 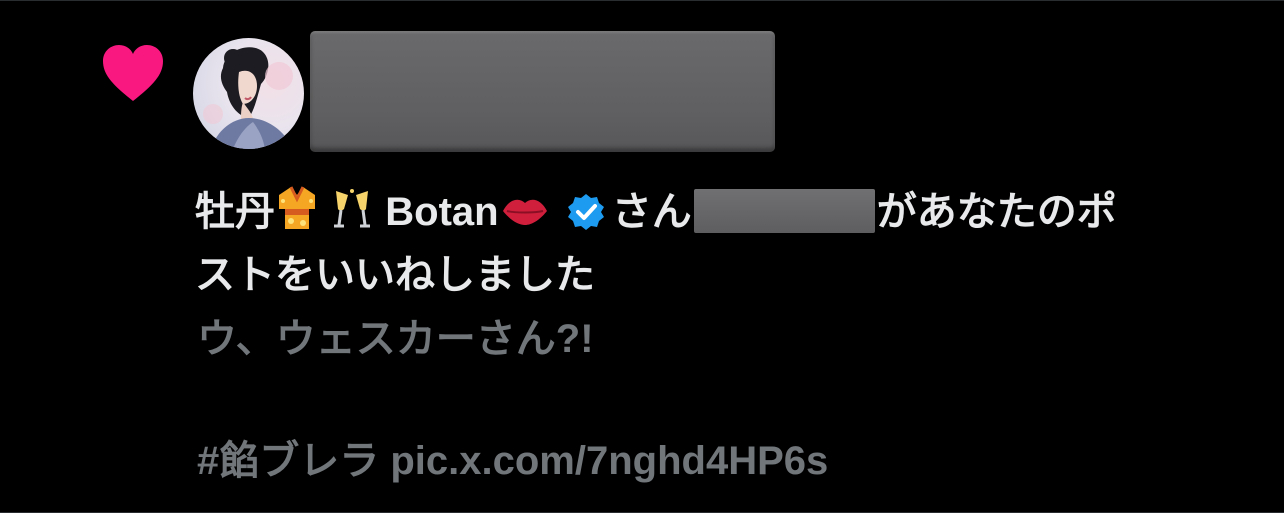 I want to click on post-text-line: ウ、ウェスカーさん?!, so click(x=395, y=339).